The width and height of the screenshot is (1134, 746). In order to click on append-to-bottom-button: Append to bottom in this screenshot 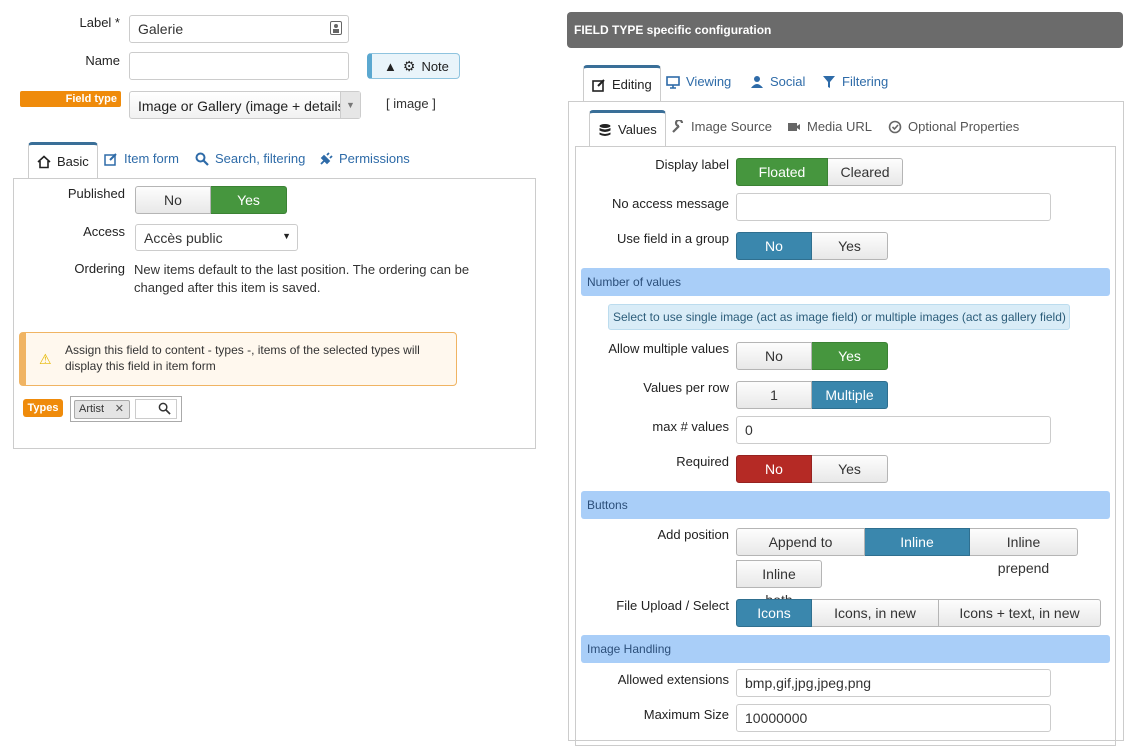, I will do `click(800, 552)`.